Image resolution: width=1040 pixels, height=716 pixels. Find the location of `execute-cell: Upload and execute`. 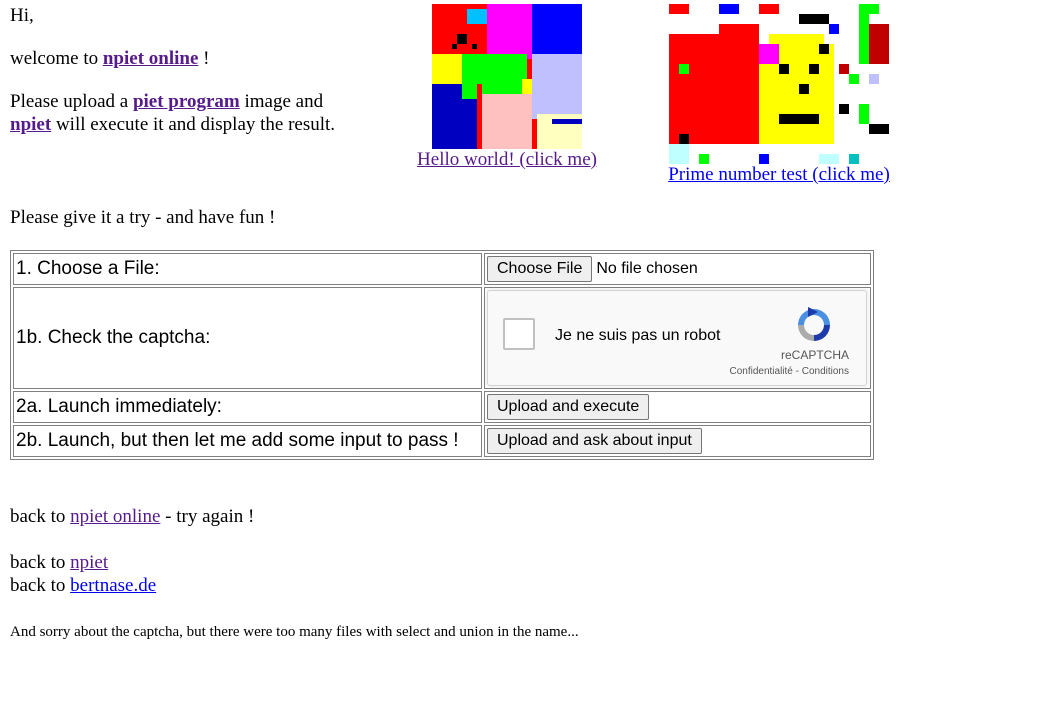

execute-cell: Upload and execute is located at coordinates (677, 407).